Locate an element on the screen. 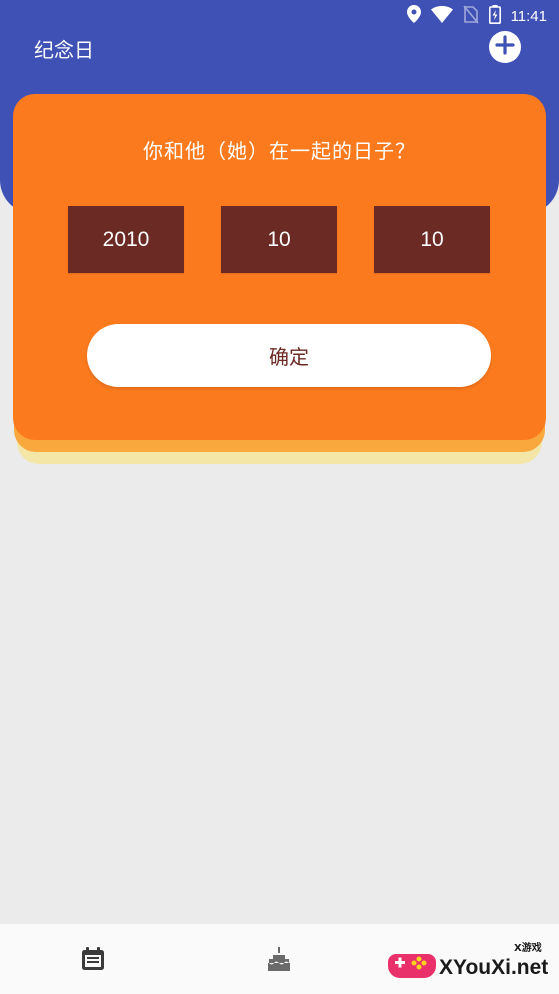 Image resolution: width=559 pixels, height=994 pixels. page-title: 纪念日 is located at coordinates (64, 50).